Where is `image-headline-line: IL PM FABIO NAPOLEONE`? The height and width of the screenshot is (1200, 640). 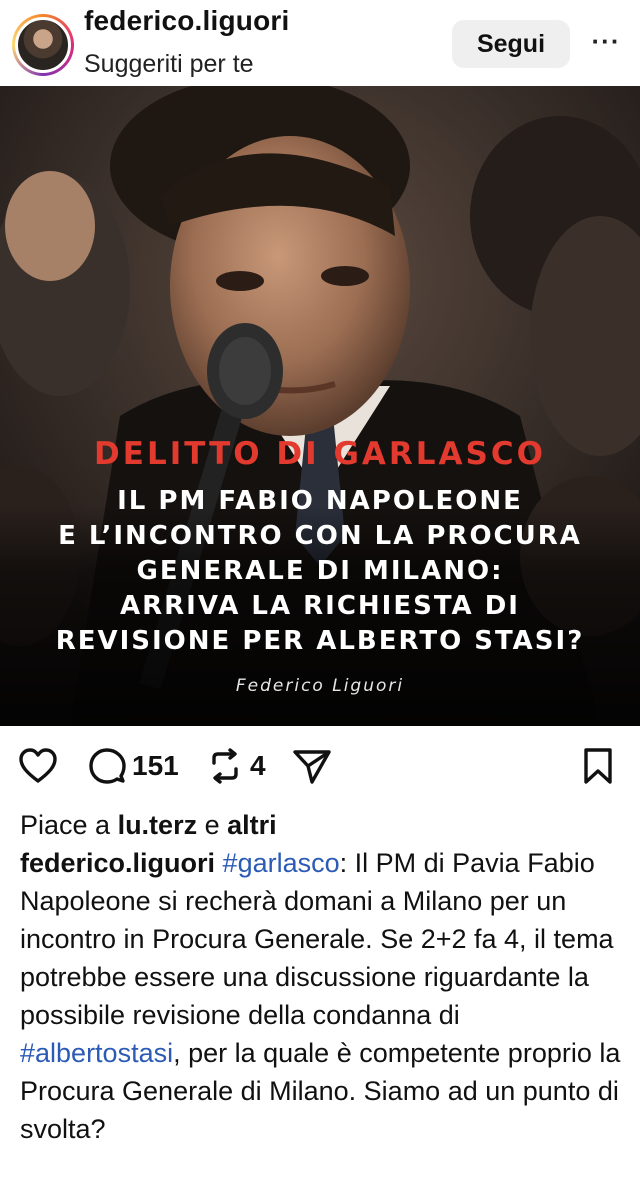 image-headline-line: IL PM FABIO NAPOLEONE is located at coordinates (320, 501).